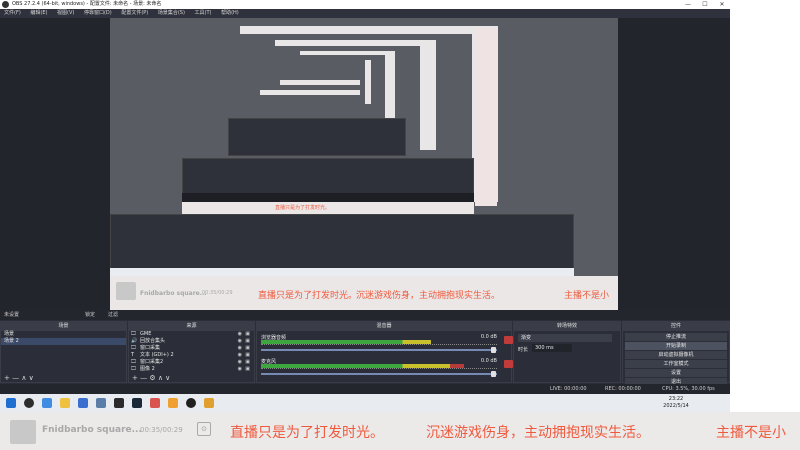 The width and height of the screenshot is (800, 450). I want to click on minimize-button: —, so click(688, 4).